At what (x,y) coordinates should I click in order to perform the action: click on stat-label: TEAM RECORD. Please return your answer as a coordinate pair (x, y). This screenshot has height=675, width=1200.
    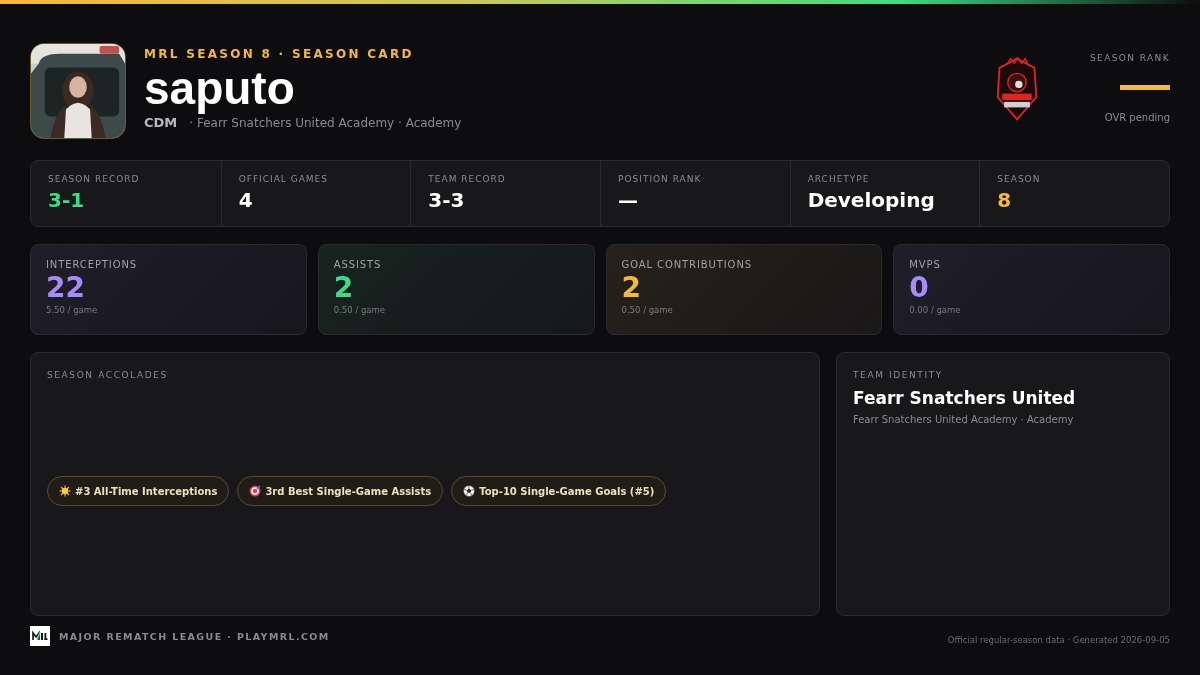
    Looking at the image, I should click on (467, 179).